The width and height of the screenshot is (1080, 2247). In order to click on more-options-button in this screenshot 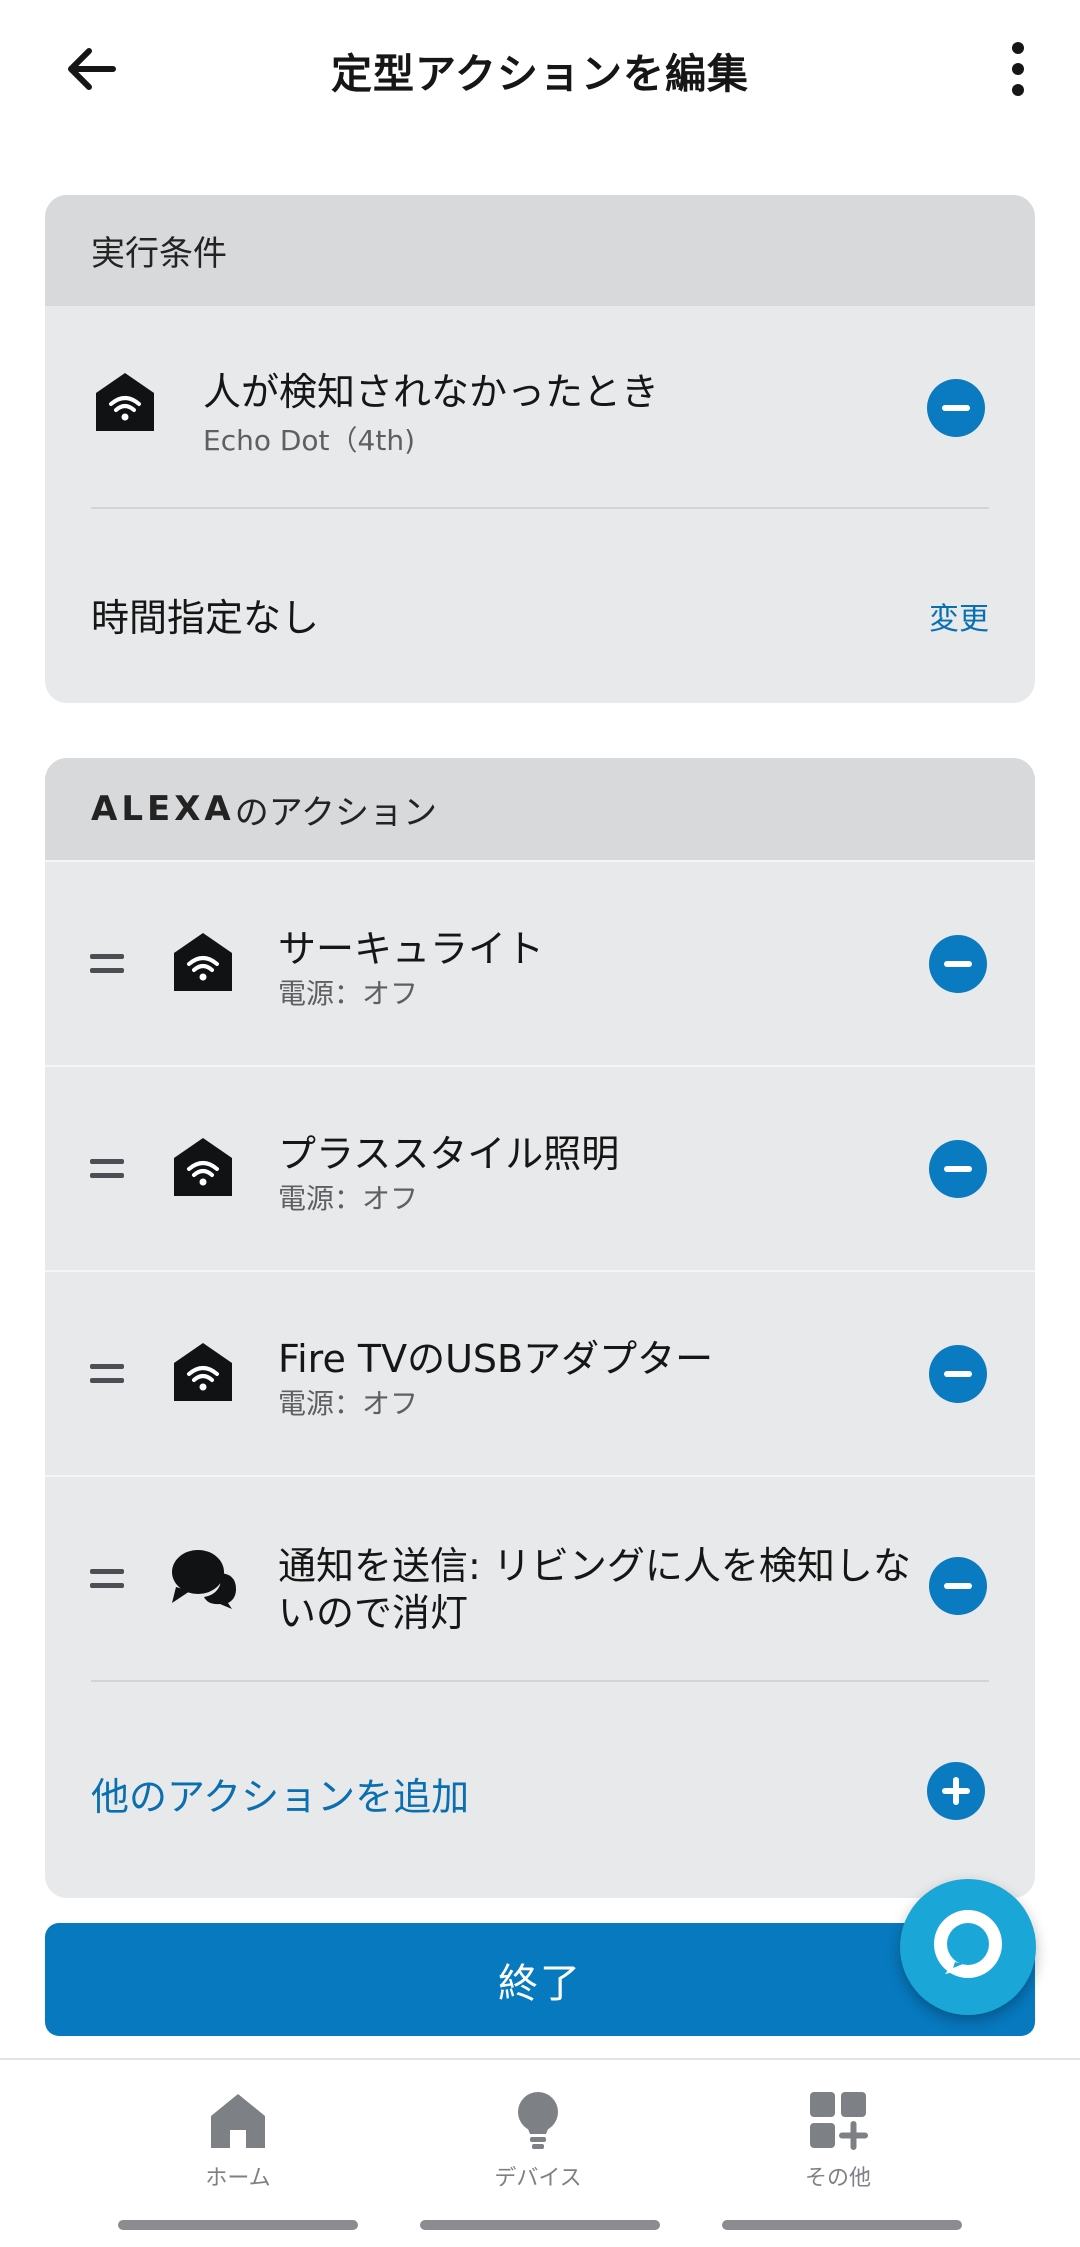, I will do `click(1018, 69)`.